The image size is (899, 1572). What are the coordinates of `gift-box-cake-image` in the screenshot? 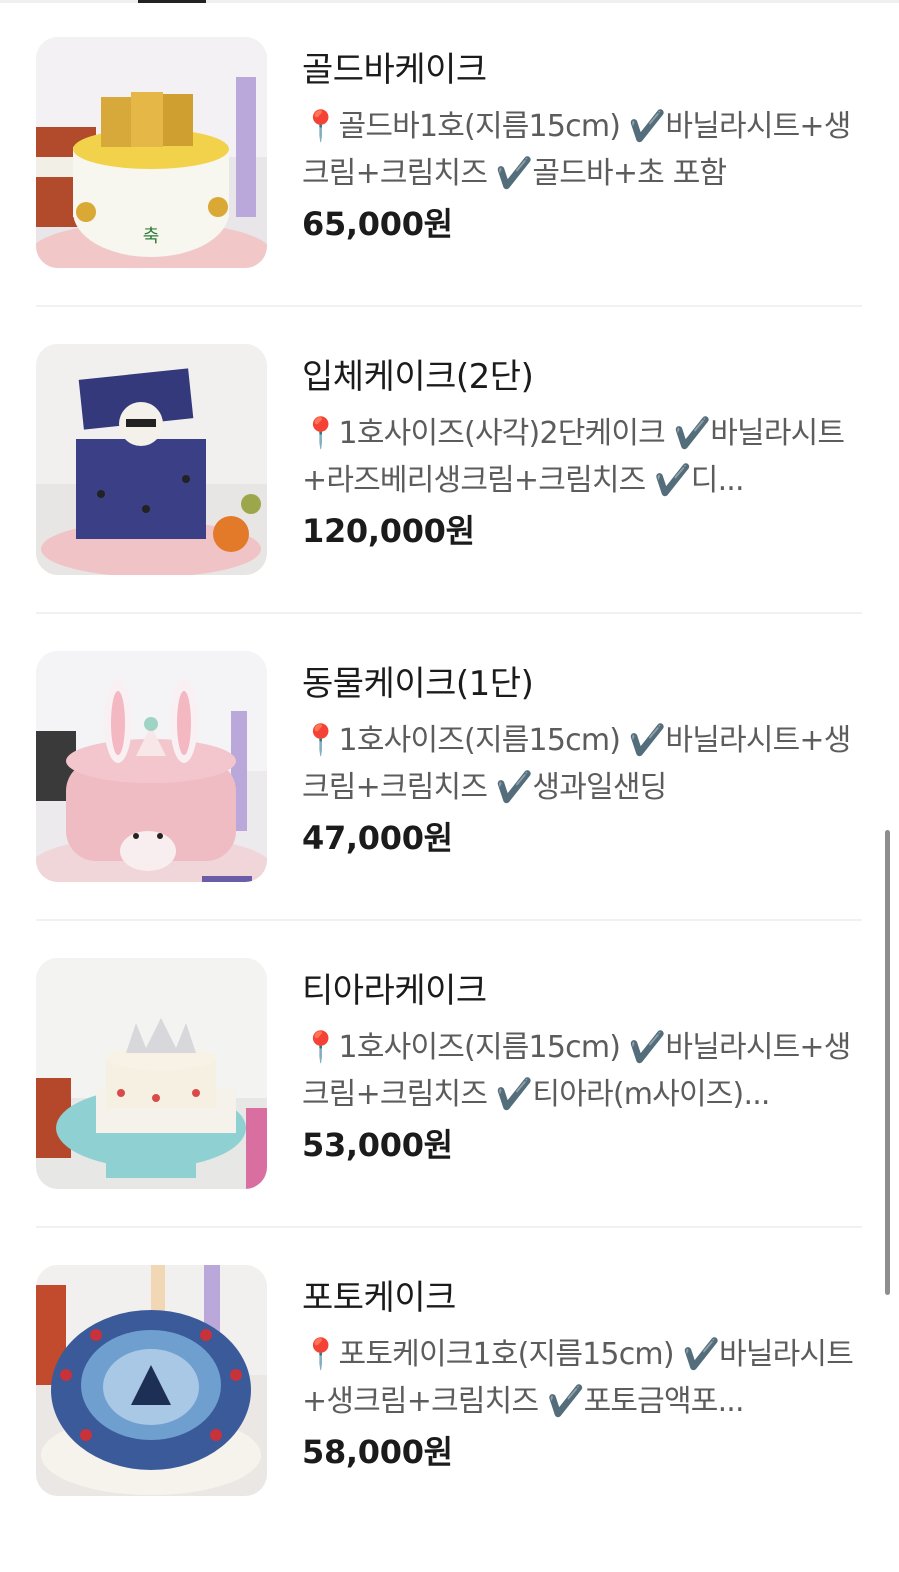 It's located at (151, 459).